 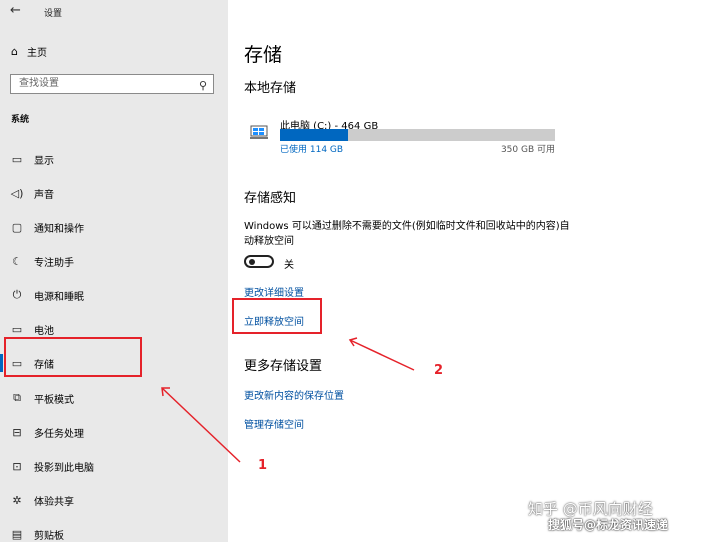 What do you see at coordinates (608, 525) in the screenshot?
I see `watermark-sohu: 搜狐号@标龙资讯速递` at bounding box center [608, 525].